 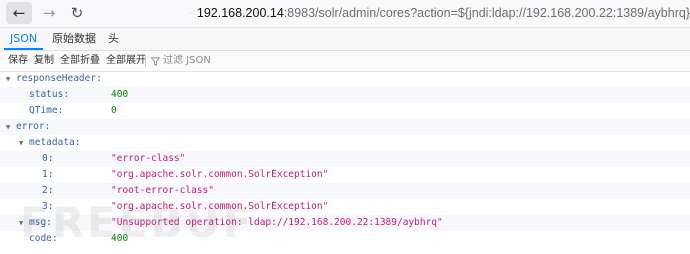 I want to click on url-host: 192.168.200.14, so click(x=240, y=13).